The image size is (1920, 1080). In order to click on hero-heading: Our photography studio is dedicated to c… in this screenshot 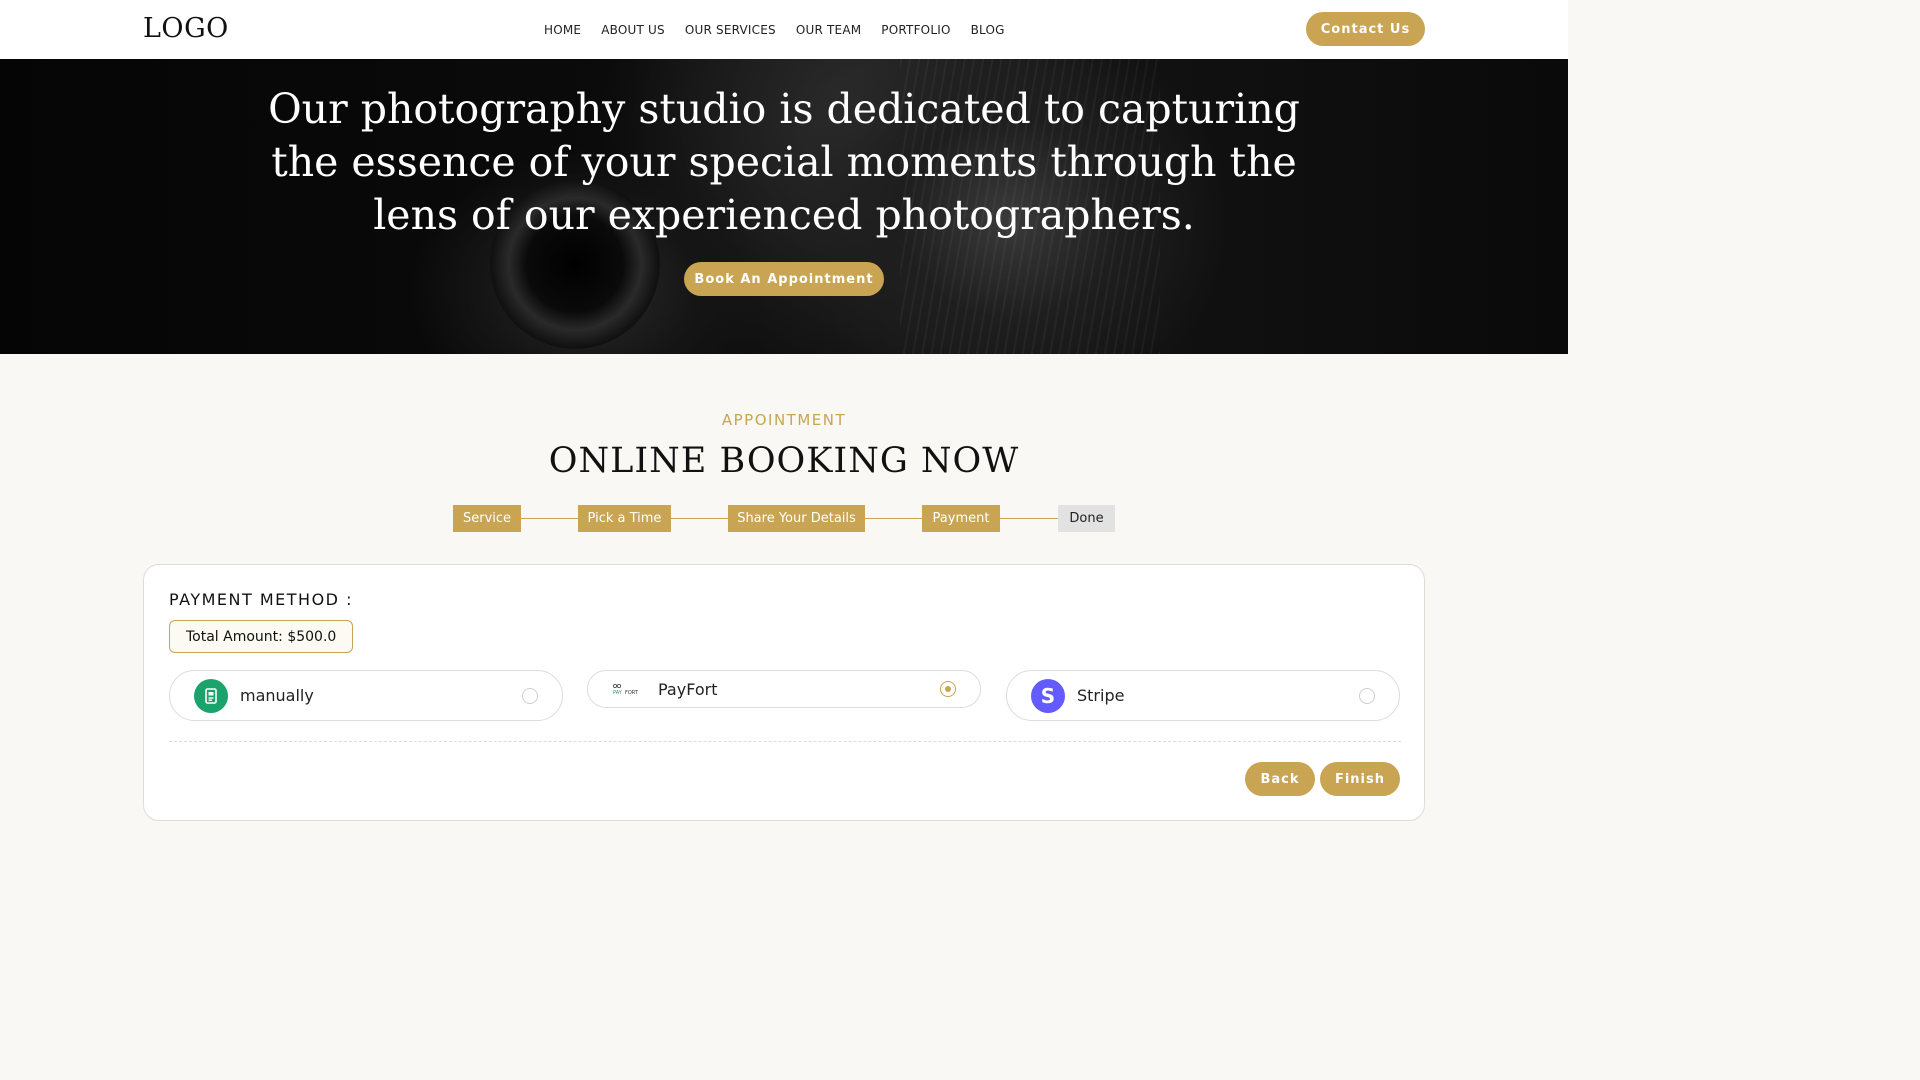, I will do `click(784, 162)`.